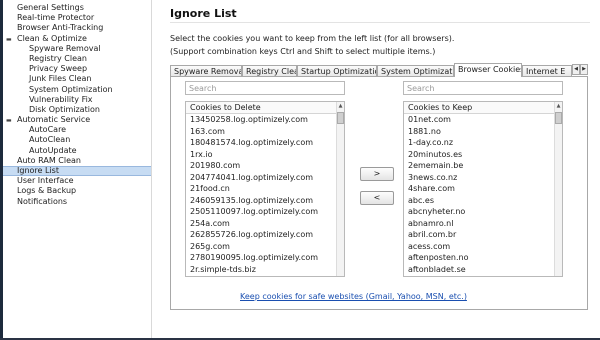 Image resolution: width=600 pixels, height=340 pixels. Describe the element at coordinates (488, 70) in the screenshot. I see `tab-browser-cookies: Browser Cookies` at that location.